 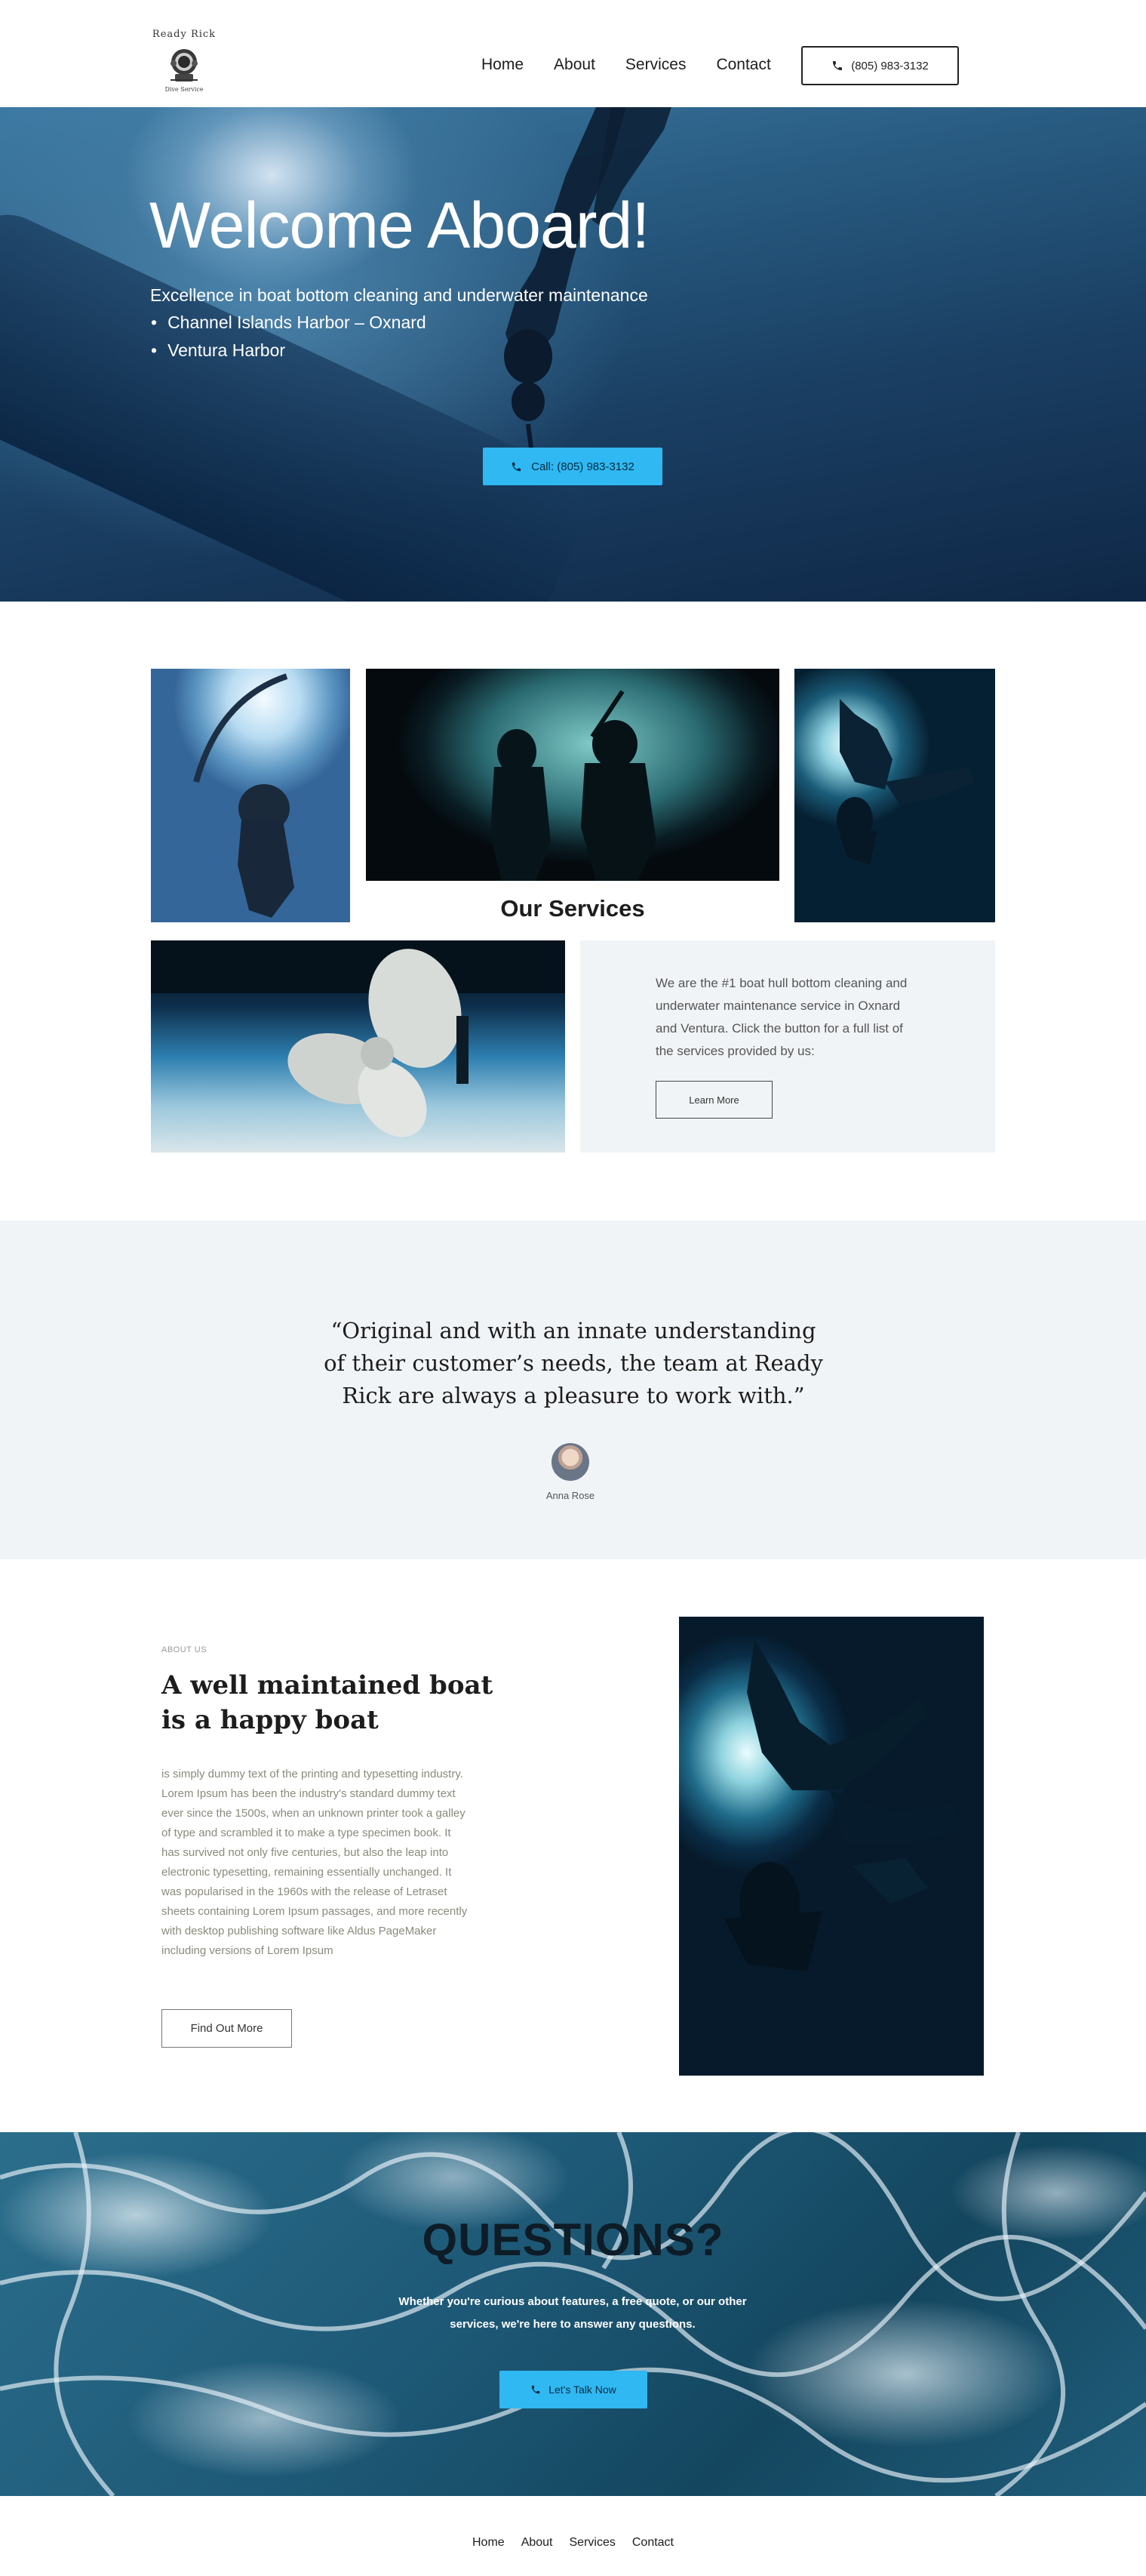 I want to click on avatar, so click(x=570, y=1462).